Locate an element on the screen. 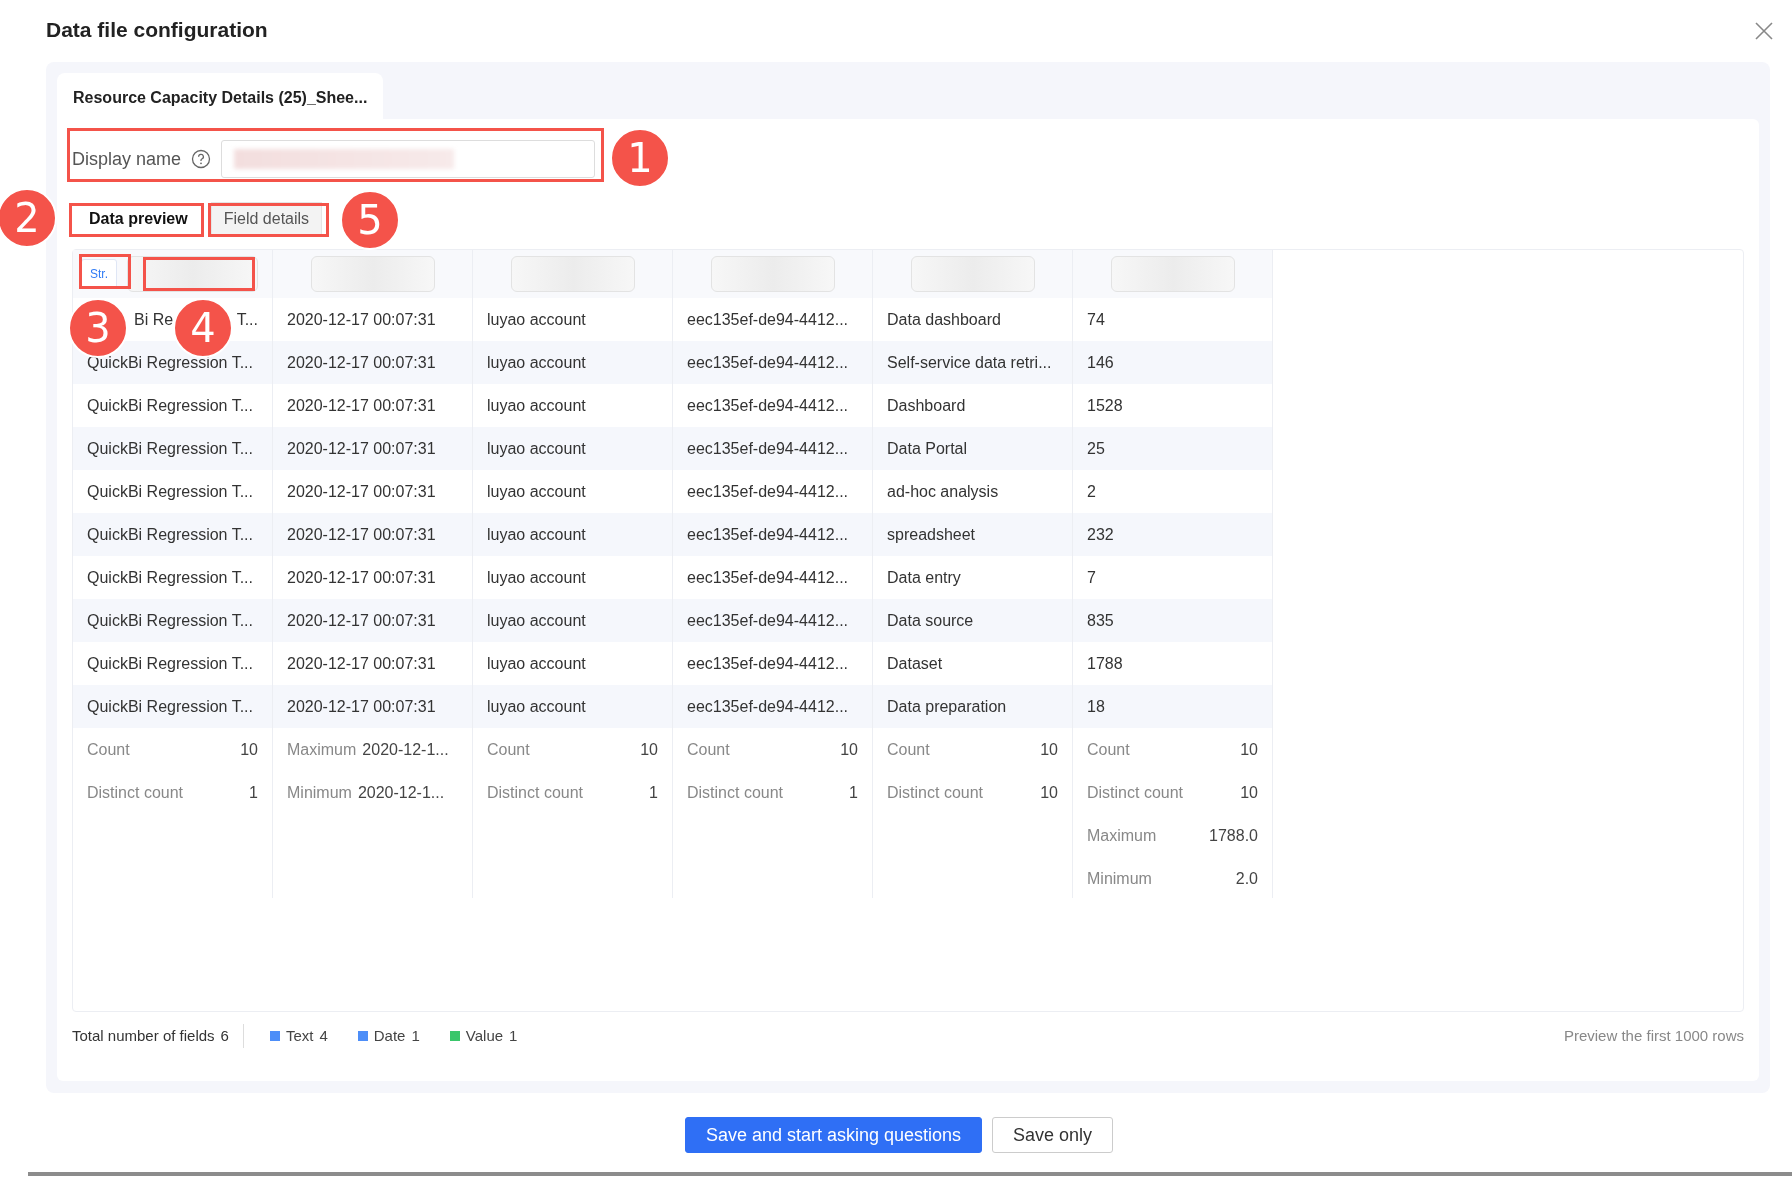 Image resolution: width=1792 pixels, height=1178 pixels. total-fields-count: 6 is located at coordinates (224, 1035).